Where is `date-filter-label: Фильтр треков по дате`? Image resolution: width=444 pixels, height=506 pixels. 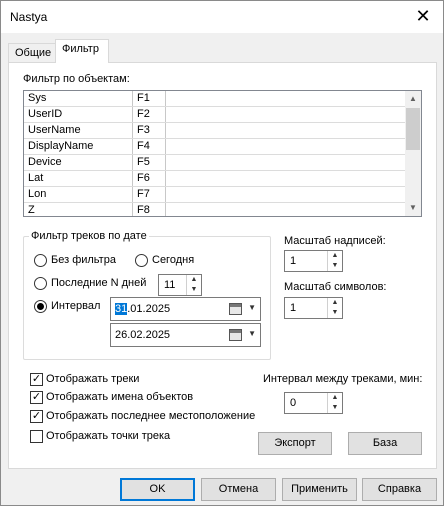
date-filter-label: Фильтр треков по дате is located at coordinates (89, 236).